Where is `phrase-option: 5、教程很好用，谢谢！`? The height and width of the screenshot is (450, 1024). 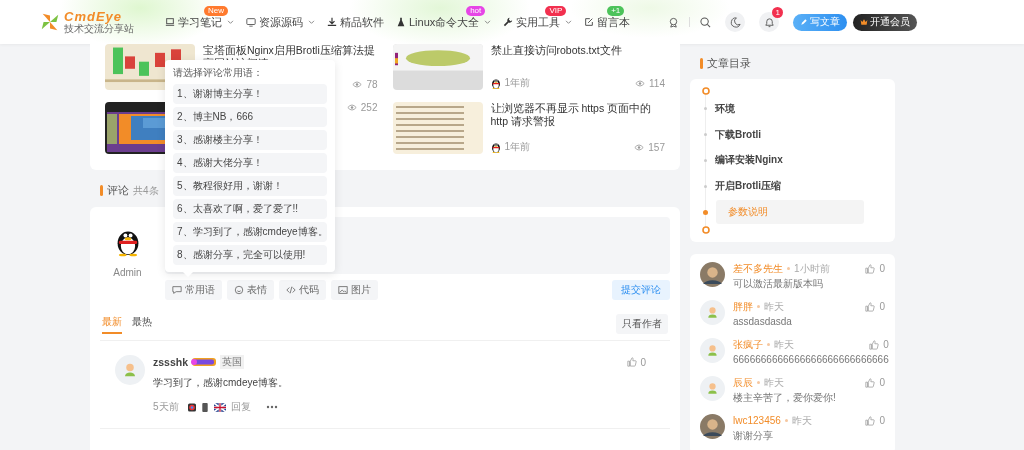
phrase-option: 5、教程很好用，谢谢！ is located at coordinates (250, 186).